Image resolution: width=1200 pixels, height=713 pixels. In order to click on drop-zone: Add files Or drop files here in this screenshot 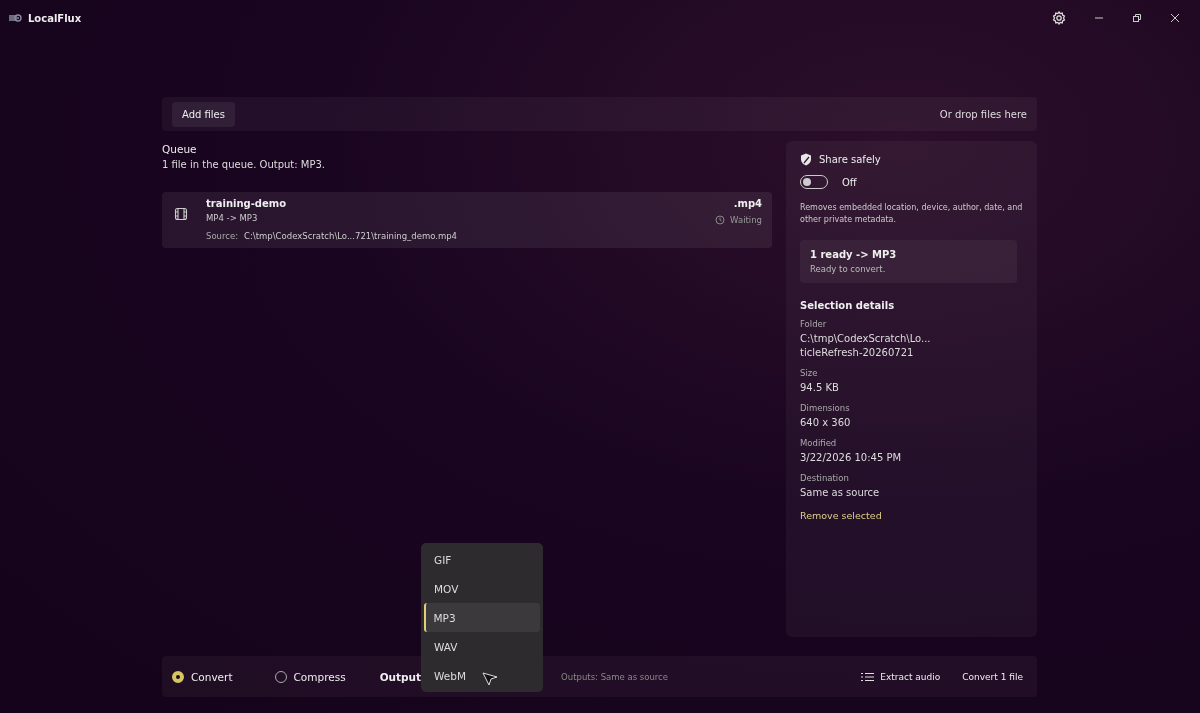, I will do `click(599, 114)`.